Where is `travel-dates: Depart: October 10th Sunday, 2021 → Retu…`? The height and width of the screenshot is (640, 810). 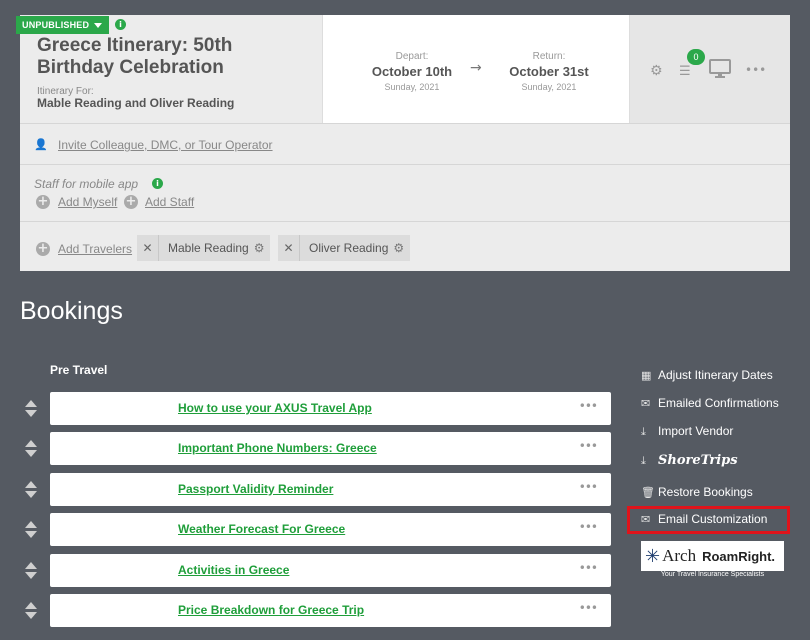 travel-dates: Depart: October 10th Sunday, 2021 → Retu… is located at coordinates (476, 69).